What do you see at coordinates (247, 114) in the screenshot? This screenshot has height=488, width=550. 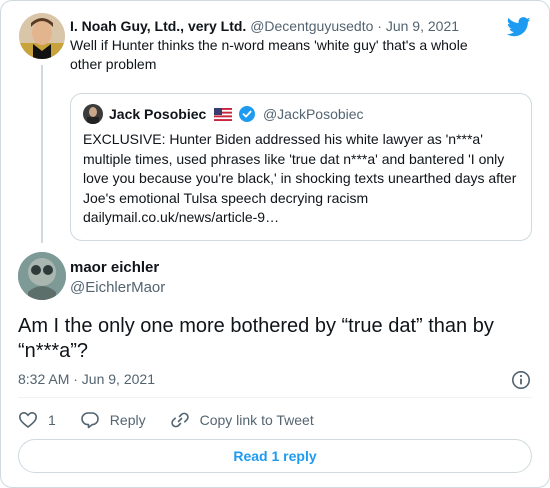 I see `verified-badge-icon` at bounding box center [247, 114].